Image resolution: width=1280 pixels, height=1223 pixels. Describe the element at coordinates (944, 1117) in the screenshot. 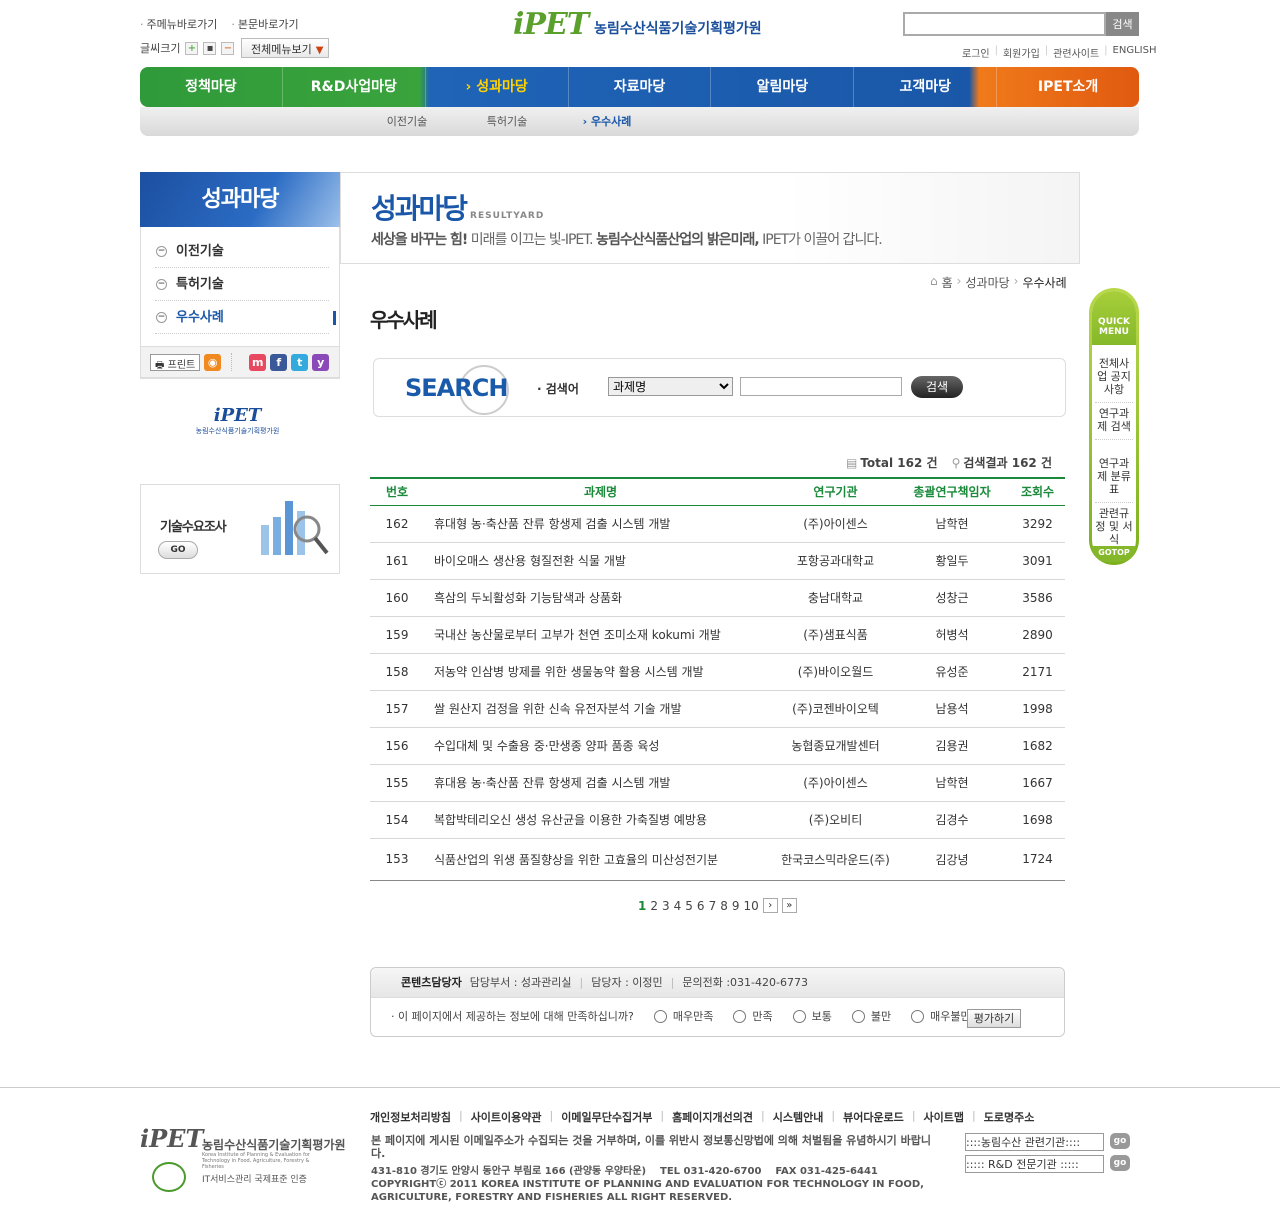

I see `footer-link: 사이트맵` at that location.